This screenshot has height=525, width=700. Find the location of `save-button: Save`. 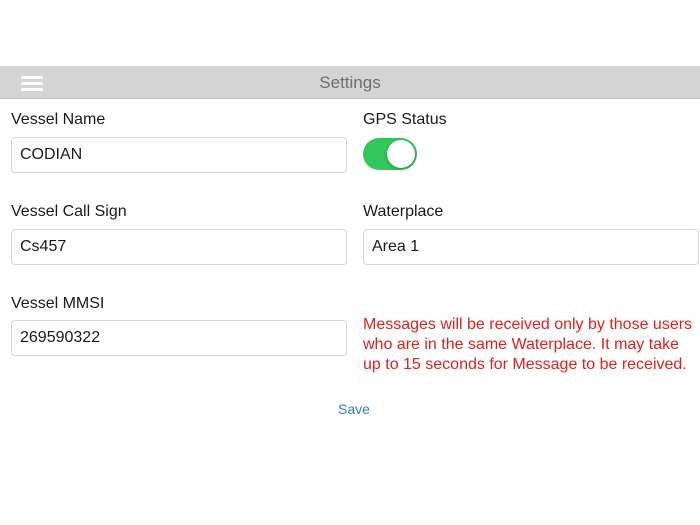

save-button: Save is located at coordinates (354, 409).